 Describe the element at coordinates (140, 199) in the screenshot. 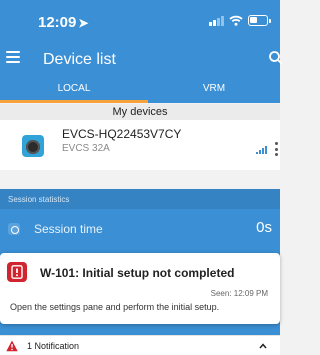

I see `stats-header: Session statistics` at that location.